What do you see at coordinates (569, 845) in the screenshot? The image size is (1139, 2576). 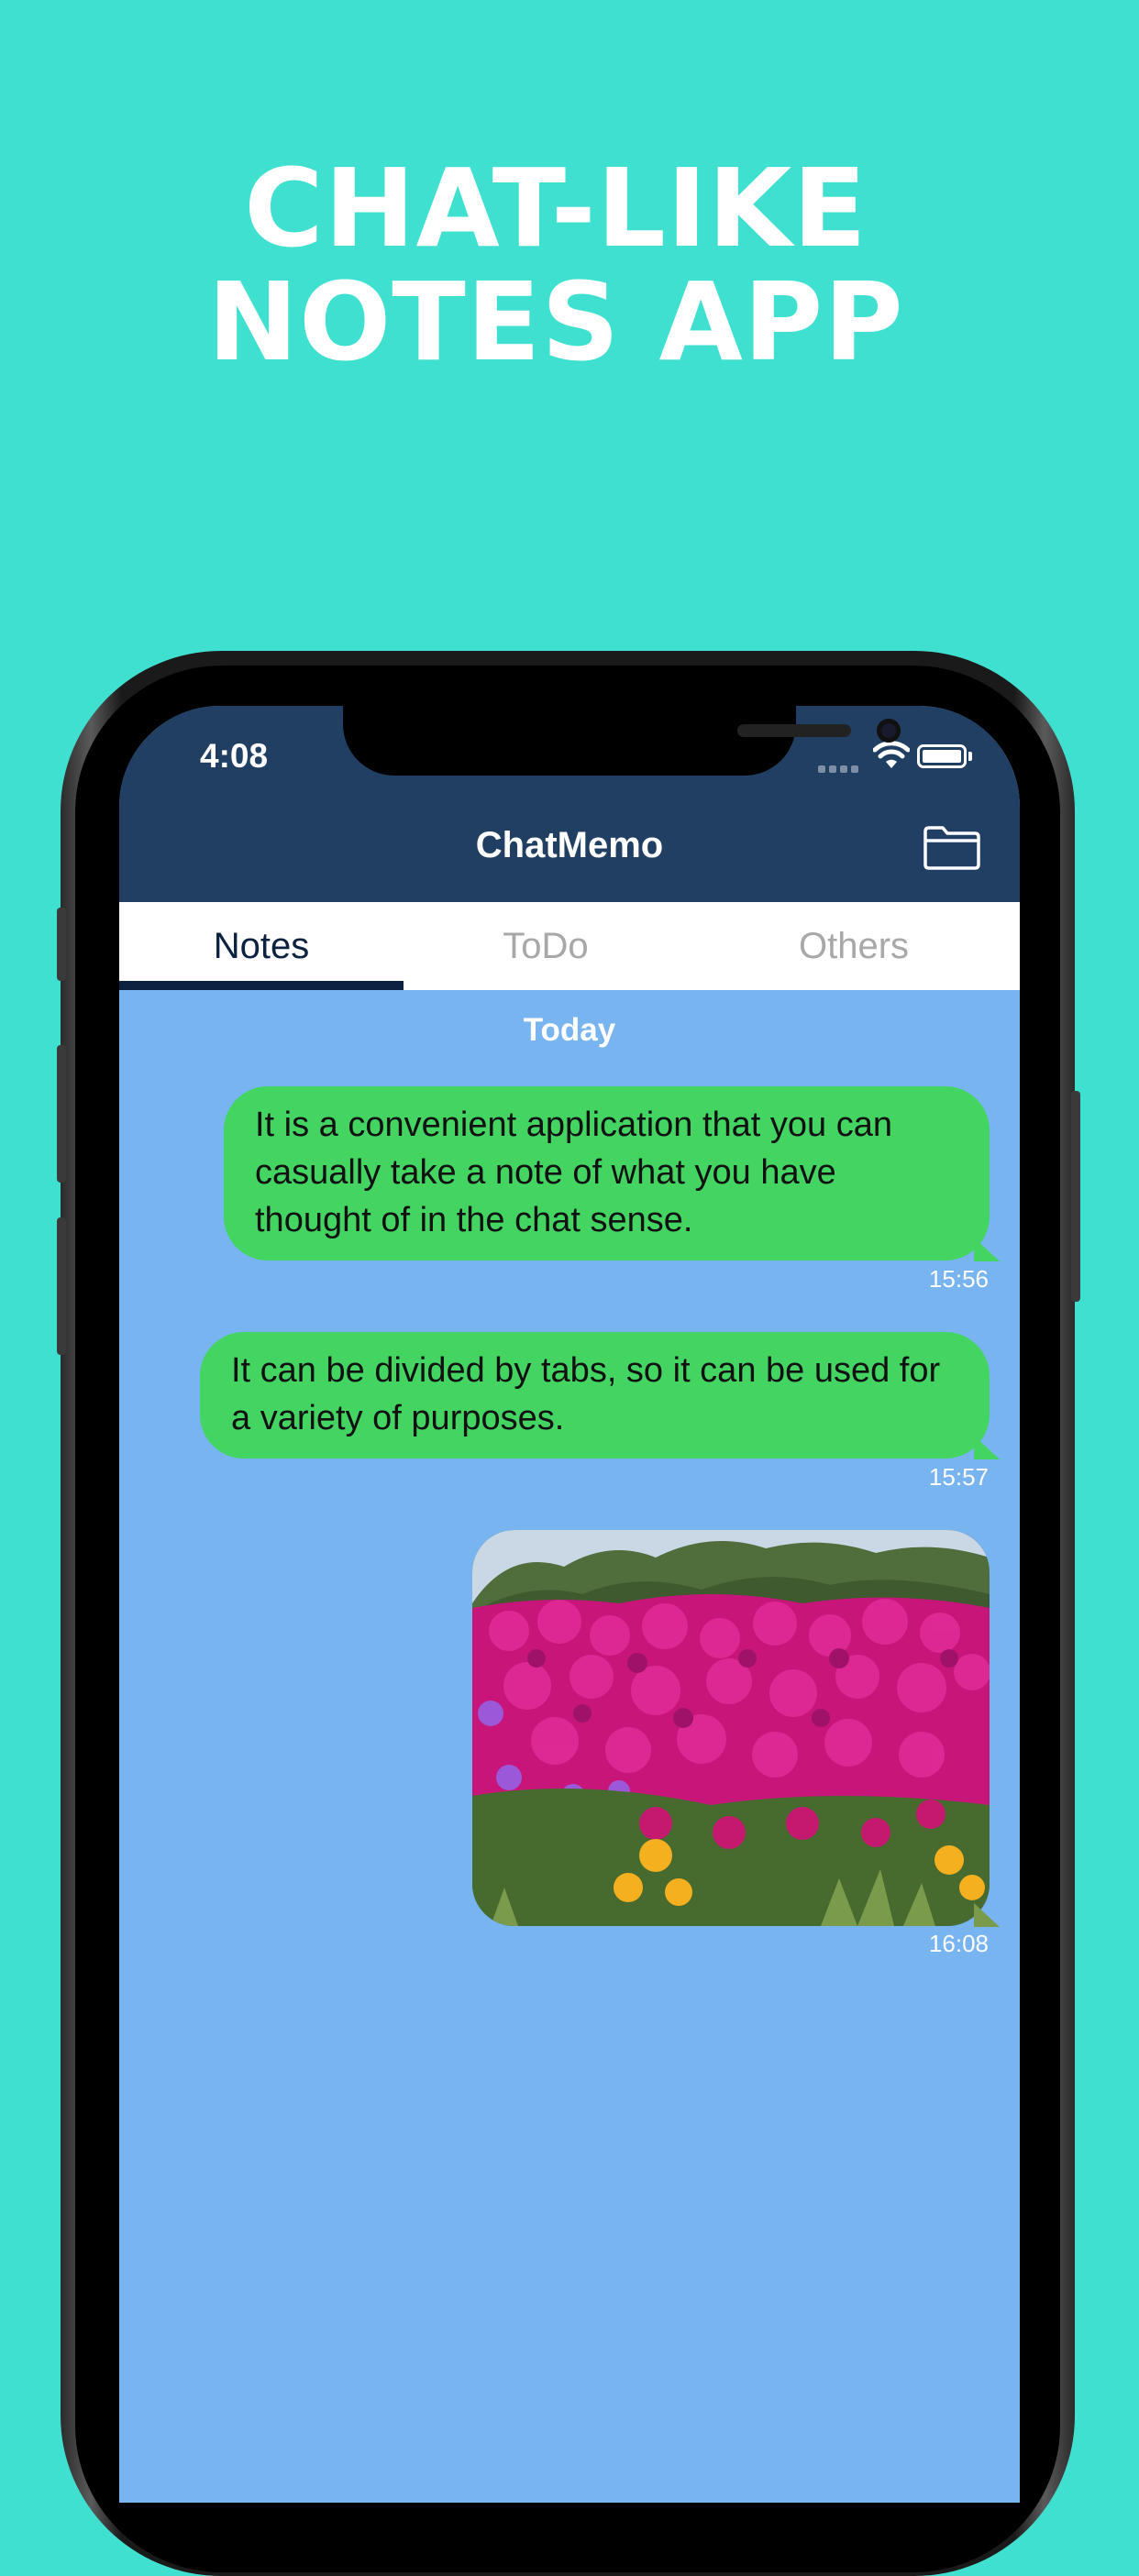 I see `app-title: ChatMemo` at bounding box center [569, 845].